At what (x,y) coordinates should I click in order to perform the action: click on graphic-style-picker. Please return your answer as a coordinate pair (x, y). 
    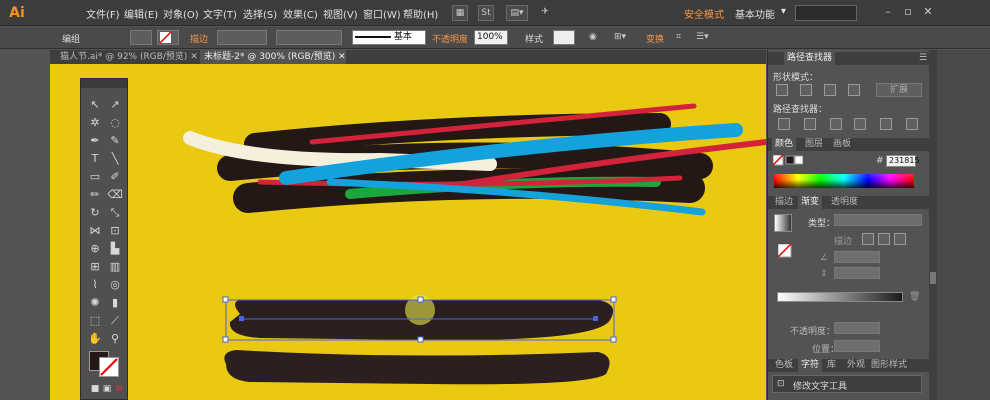
    Looking at the image, I should click on (564, 37).